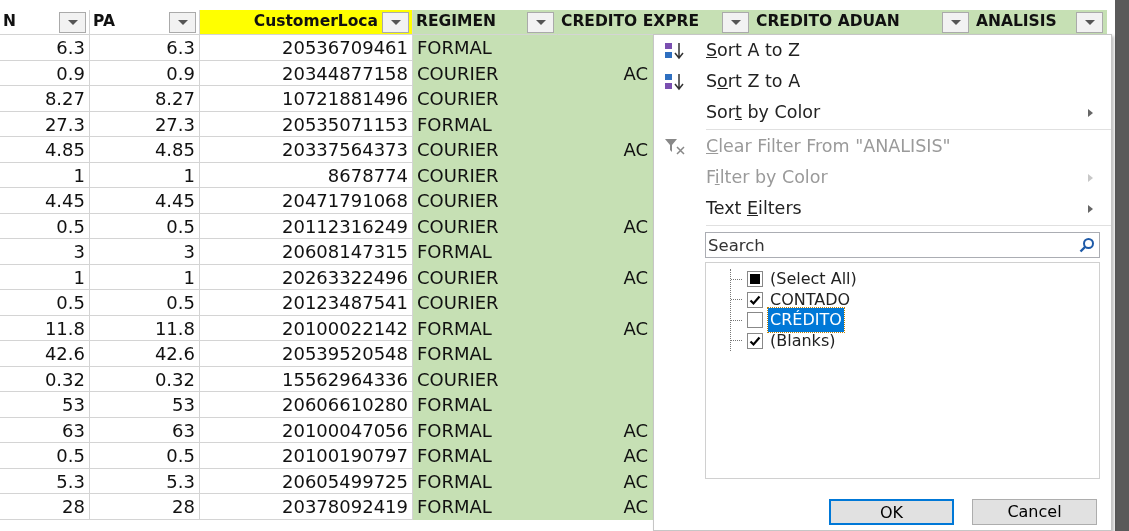 The image size is (1129, 531). Describe the element at coordinates (891, 512) in the screenshot. I see `ok-button: OK` at that location.